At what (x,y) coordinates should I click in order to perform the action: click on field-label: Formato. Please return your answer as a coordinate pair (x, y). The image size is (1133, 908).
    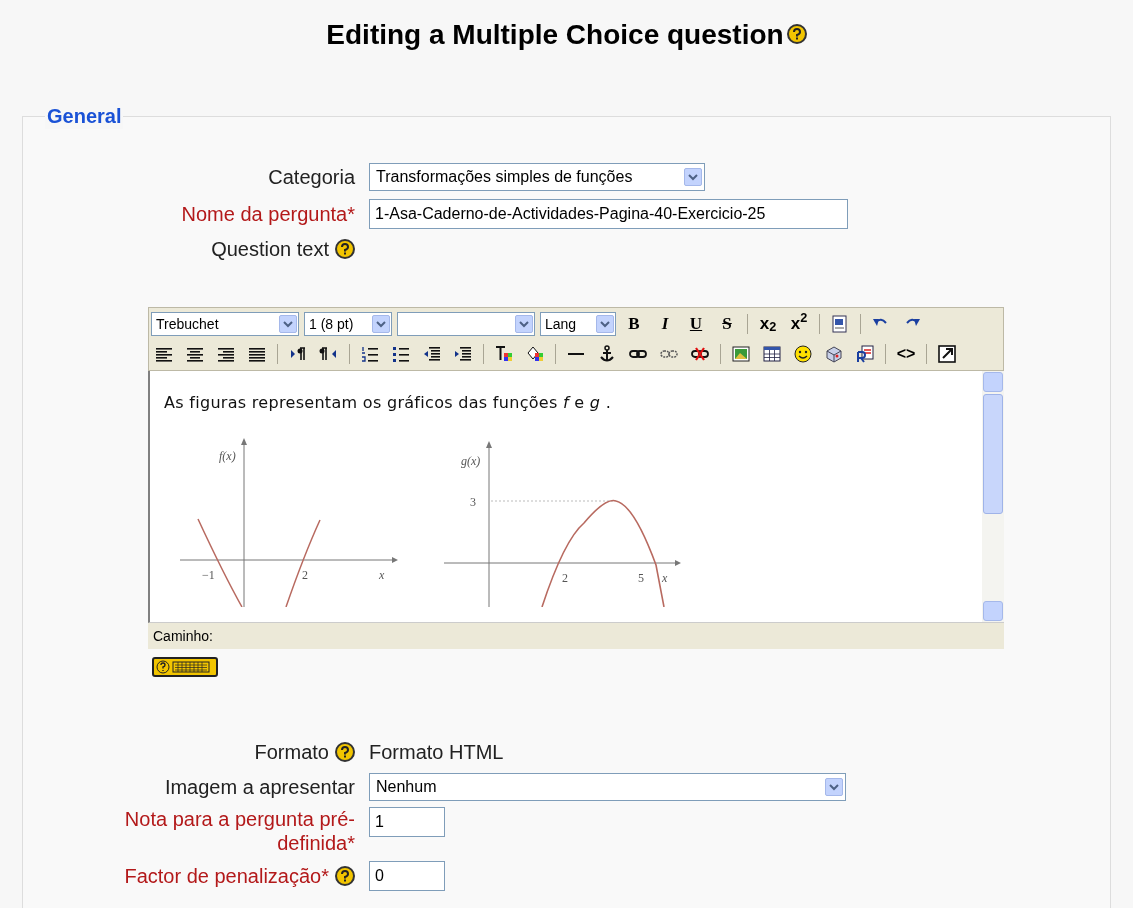
    Looking at the image, I should click on (291, 752).